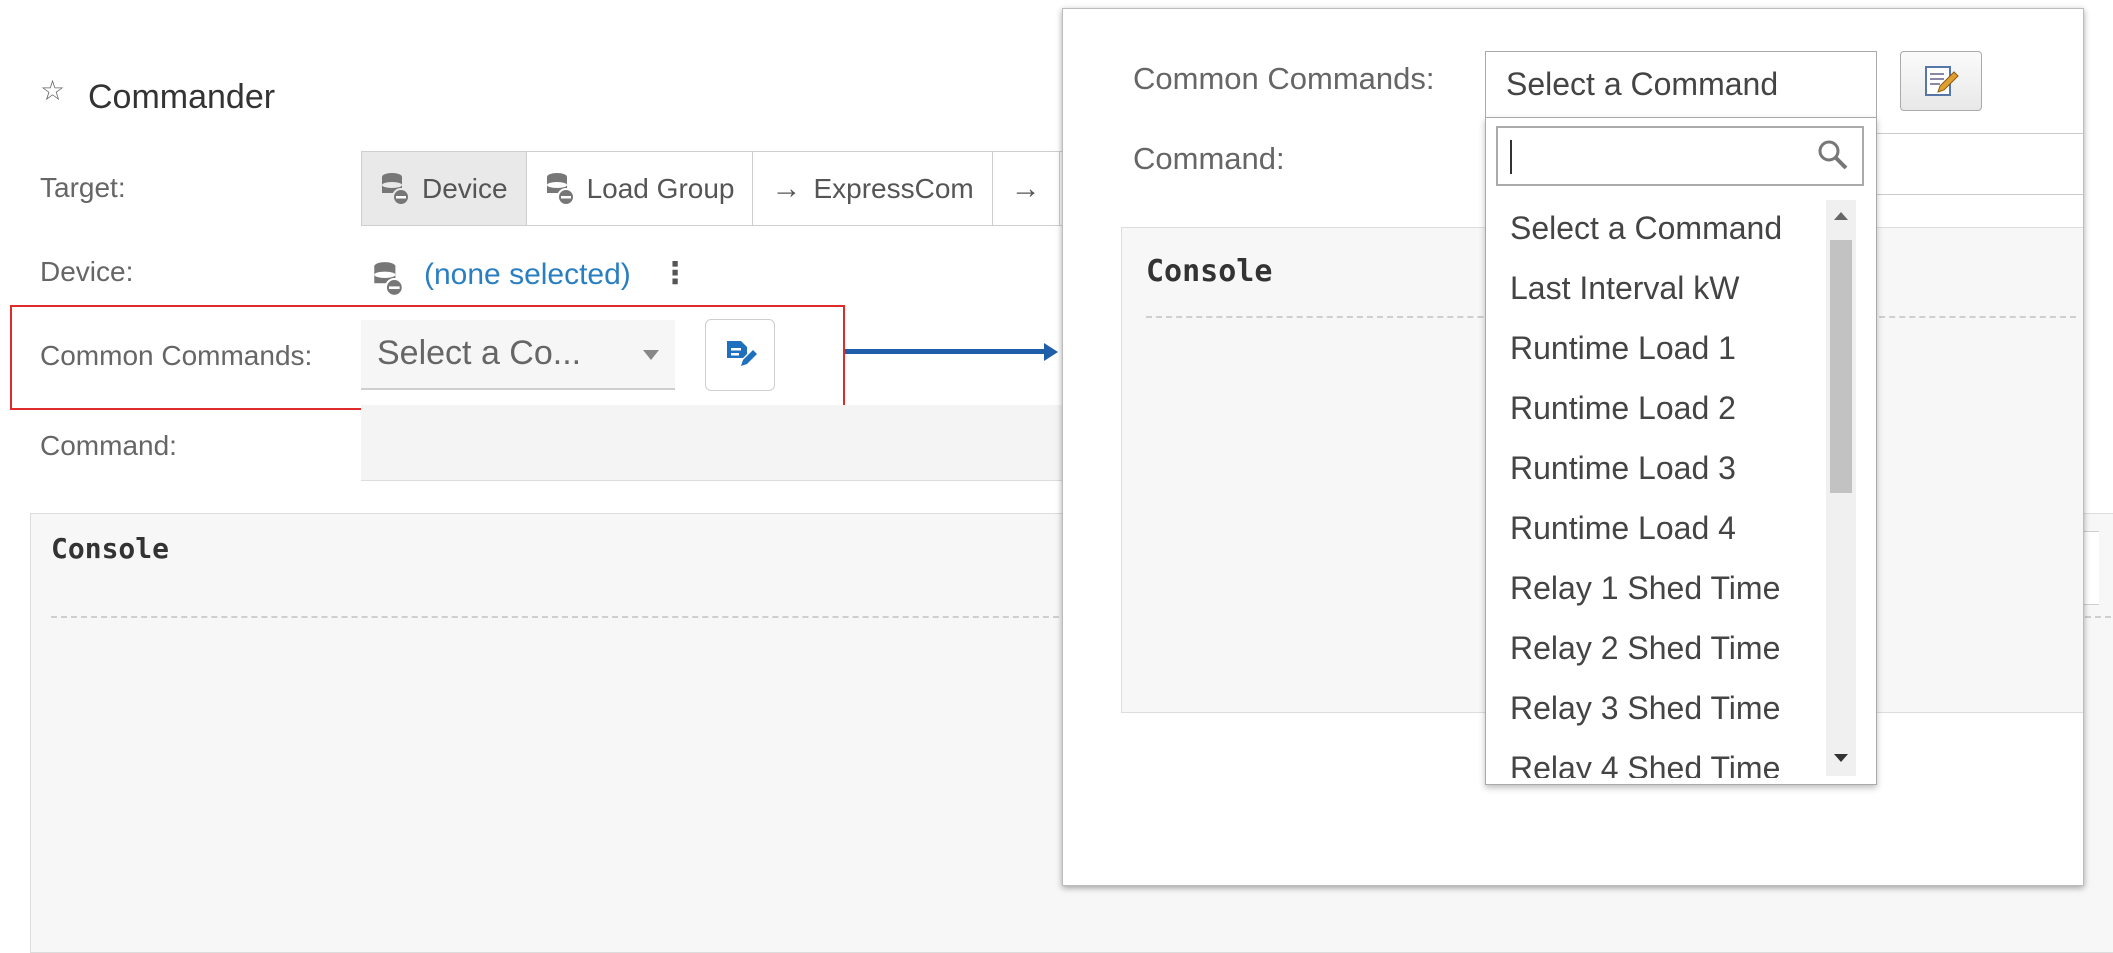  What do you see at coordinates (1656, 288) in the screenshot?
I see `dropdown-option: Last Interval kW` at bounding box center [1656, 288].